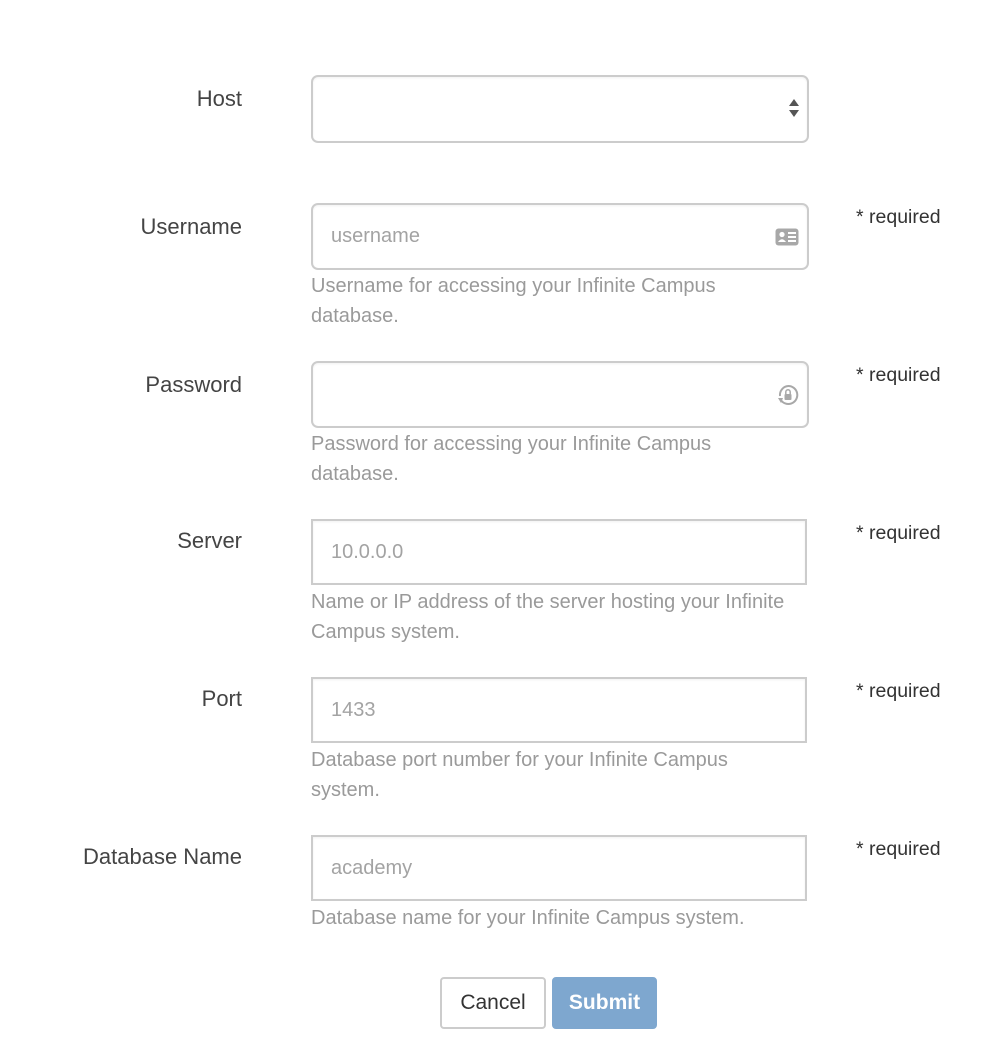  Describe the element at coordinates (532, 868) in the screenshot. I see `database-name-input` at that location.